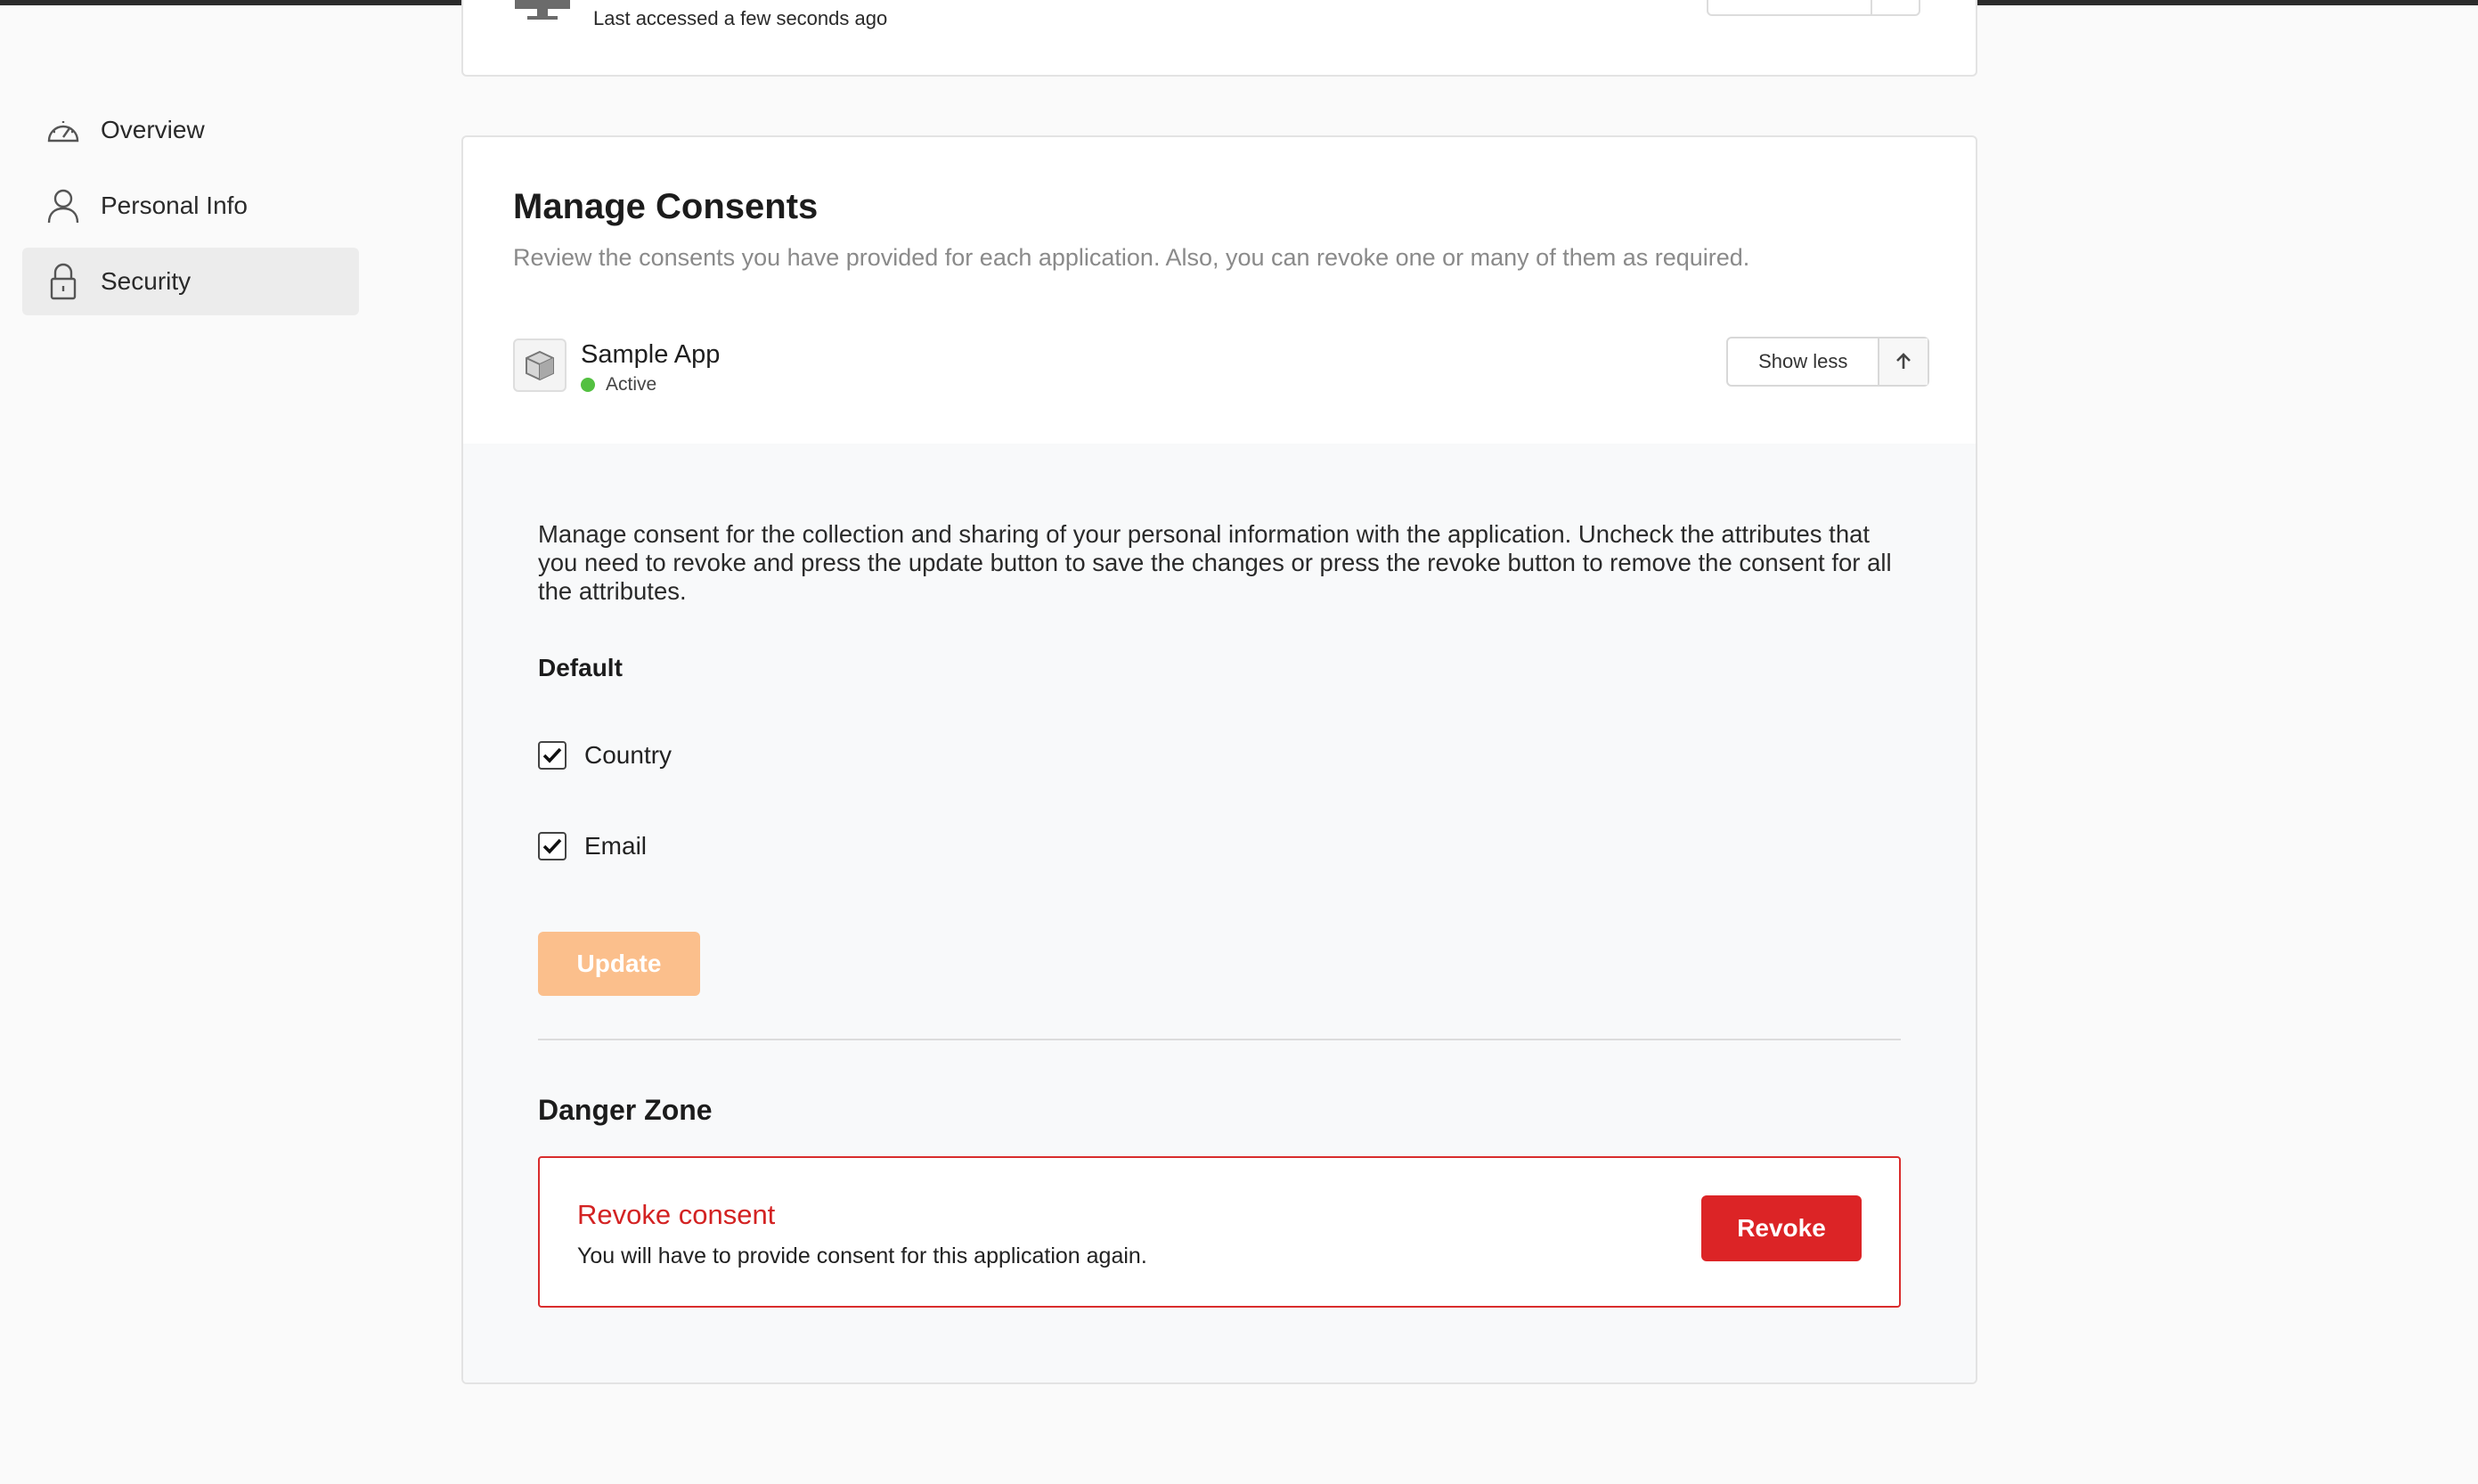  I want to click on app-name: Sample App, so click(651, 355).